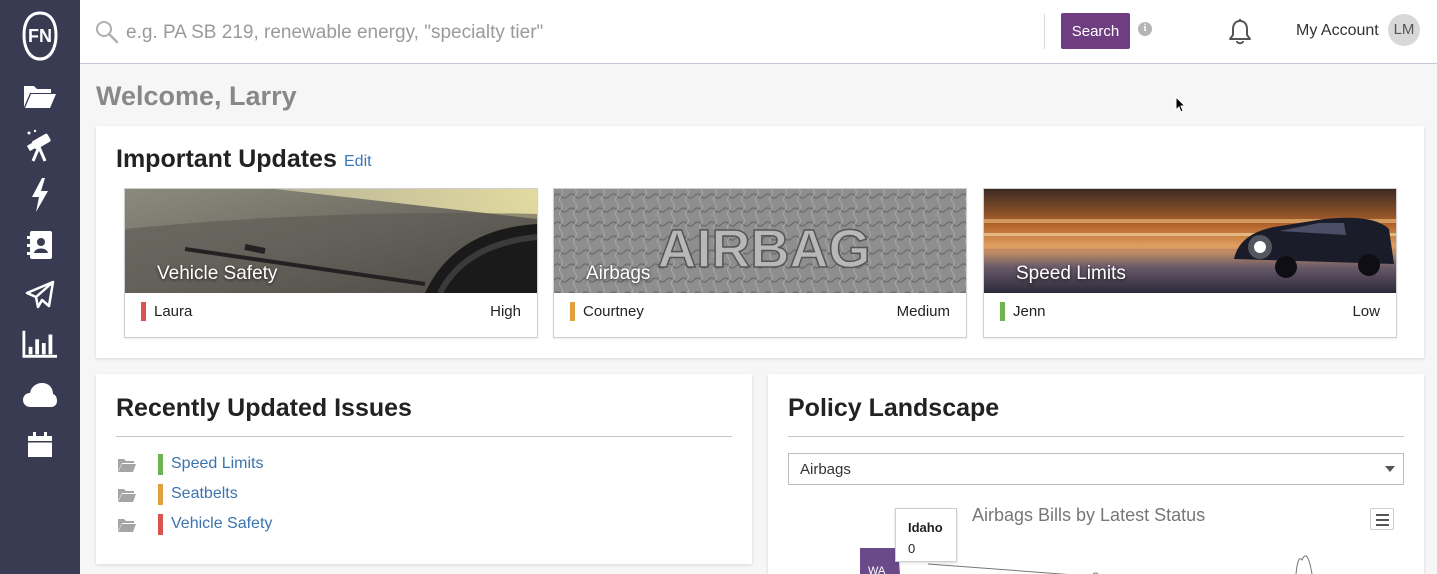 This screenshot has height=574, width=1437. Describe the element at coordinates (1071, 273) in the screenshot. I see `tile-title: Speed Limits` at that location.